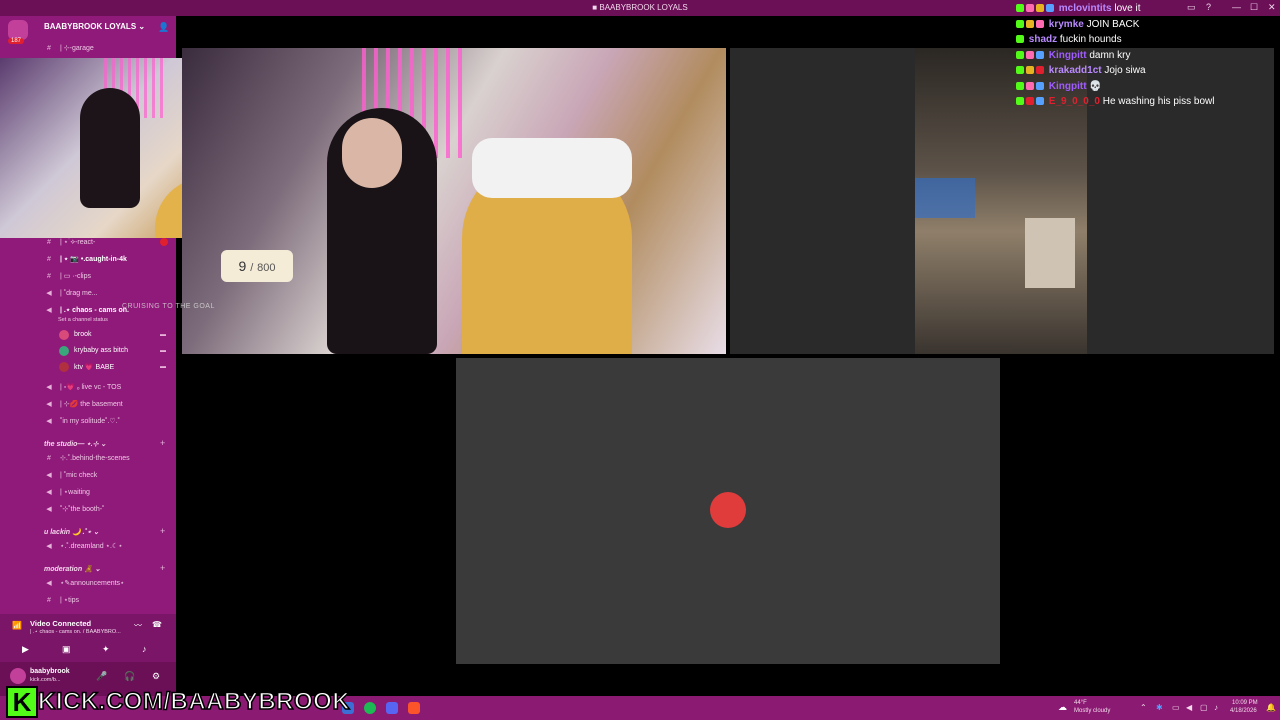 Image resolution: width=1280 pixels, height=720 pixels. What do you see at coordinates (370, 708) in the screenshot?
I see `spotify-icon` at bounding box center [370, 708].